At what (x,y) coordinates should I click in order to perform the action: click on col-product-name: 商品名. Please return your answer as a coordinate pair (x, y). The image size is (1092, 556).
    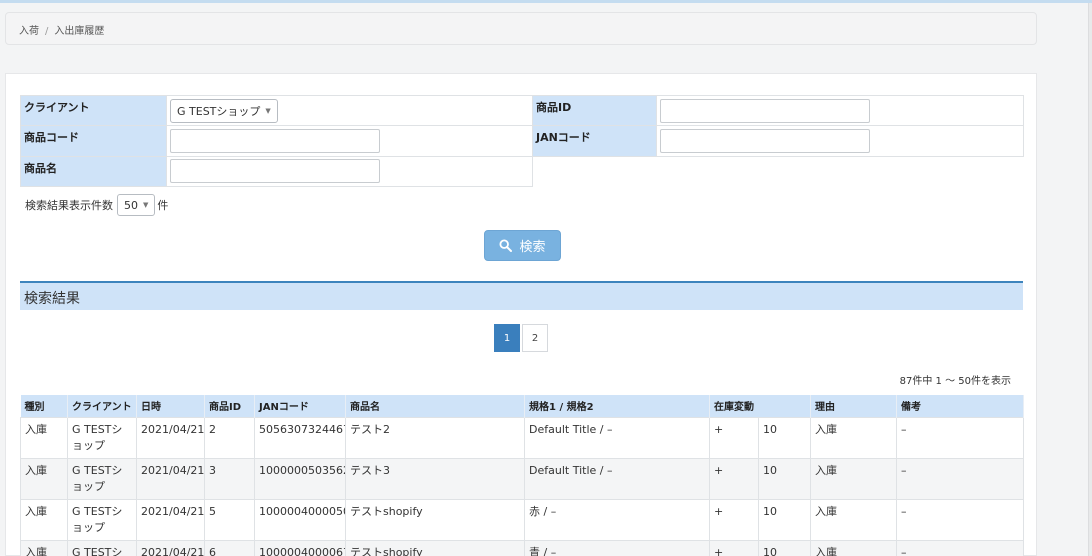
    Looking at the image, I should click on (435, 406).